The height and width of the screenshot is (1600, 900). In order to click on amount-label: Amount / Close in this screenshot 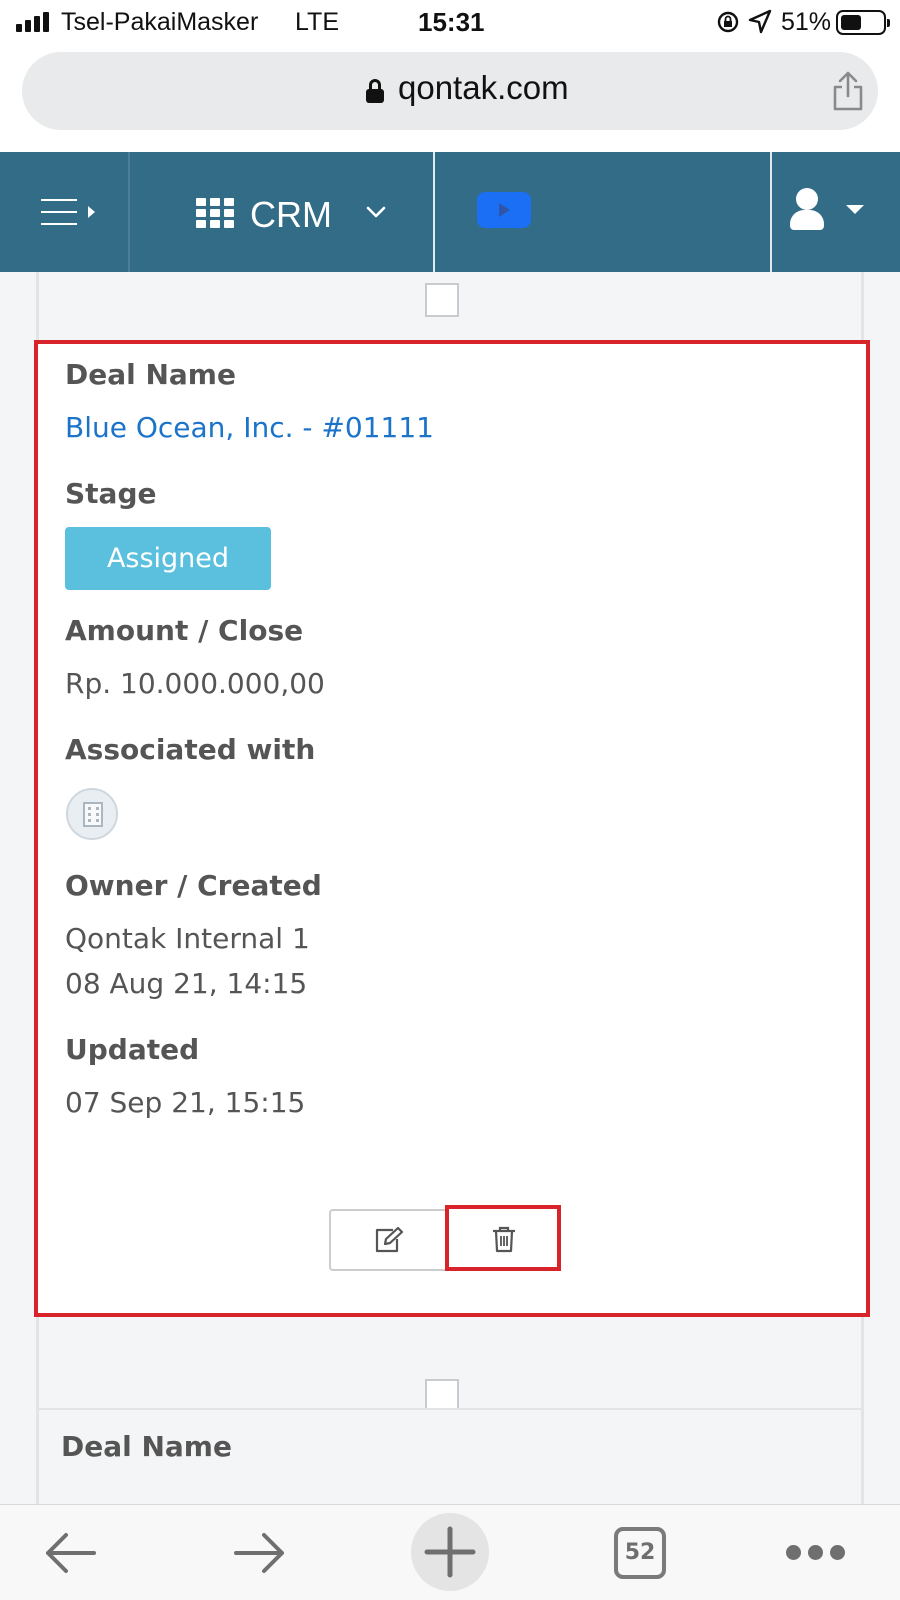, I will do `click(184, 630)`.